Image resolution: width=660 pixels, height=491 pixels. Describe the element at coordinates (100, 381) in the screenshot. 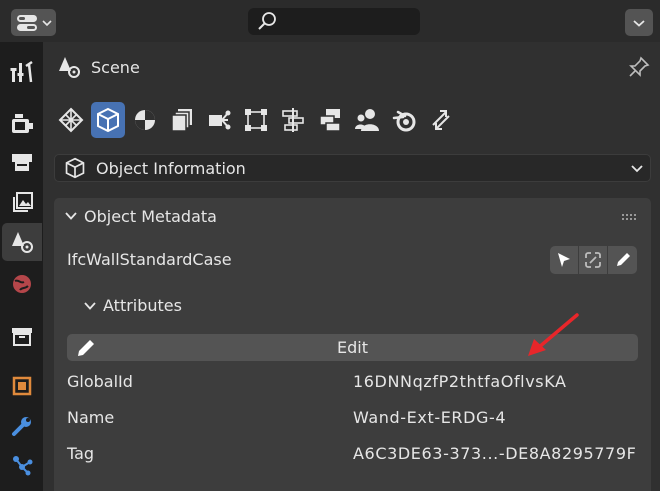

I see `attribute-key: GlobalId` at that location.